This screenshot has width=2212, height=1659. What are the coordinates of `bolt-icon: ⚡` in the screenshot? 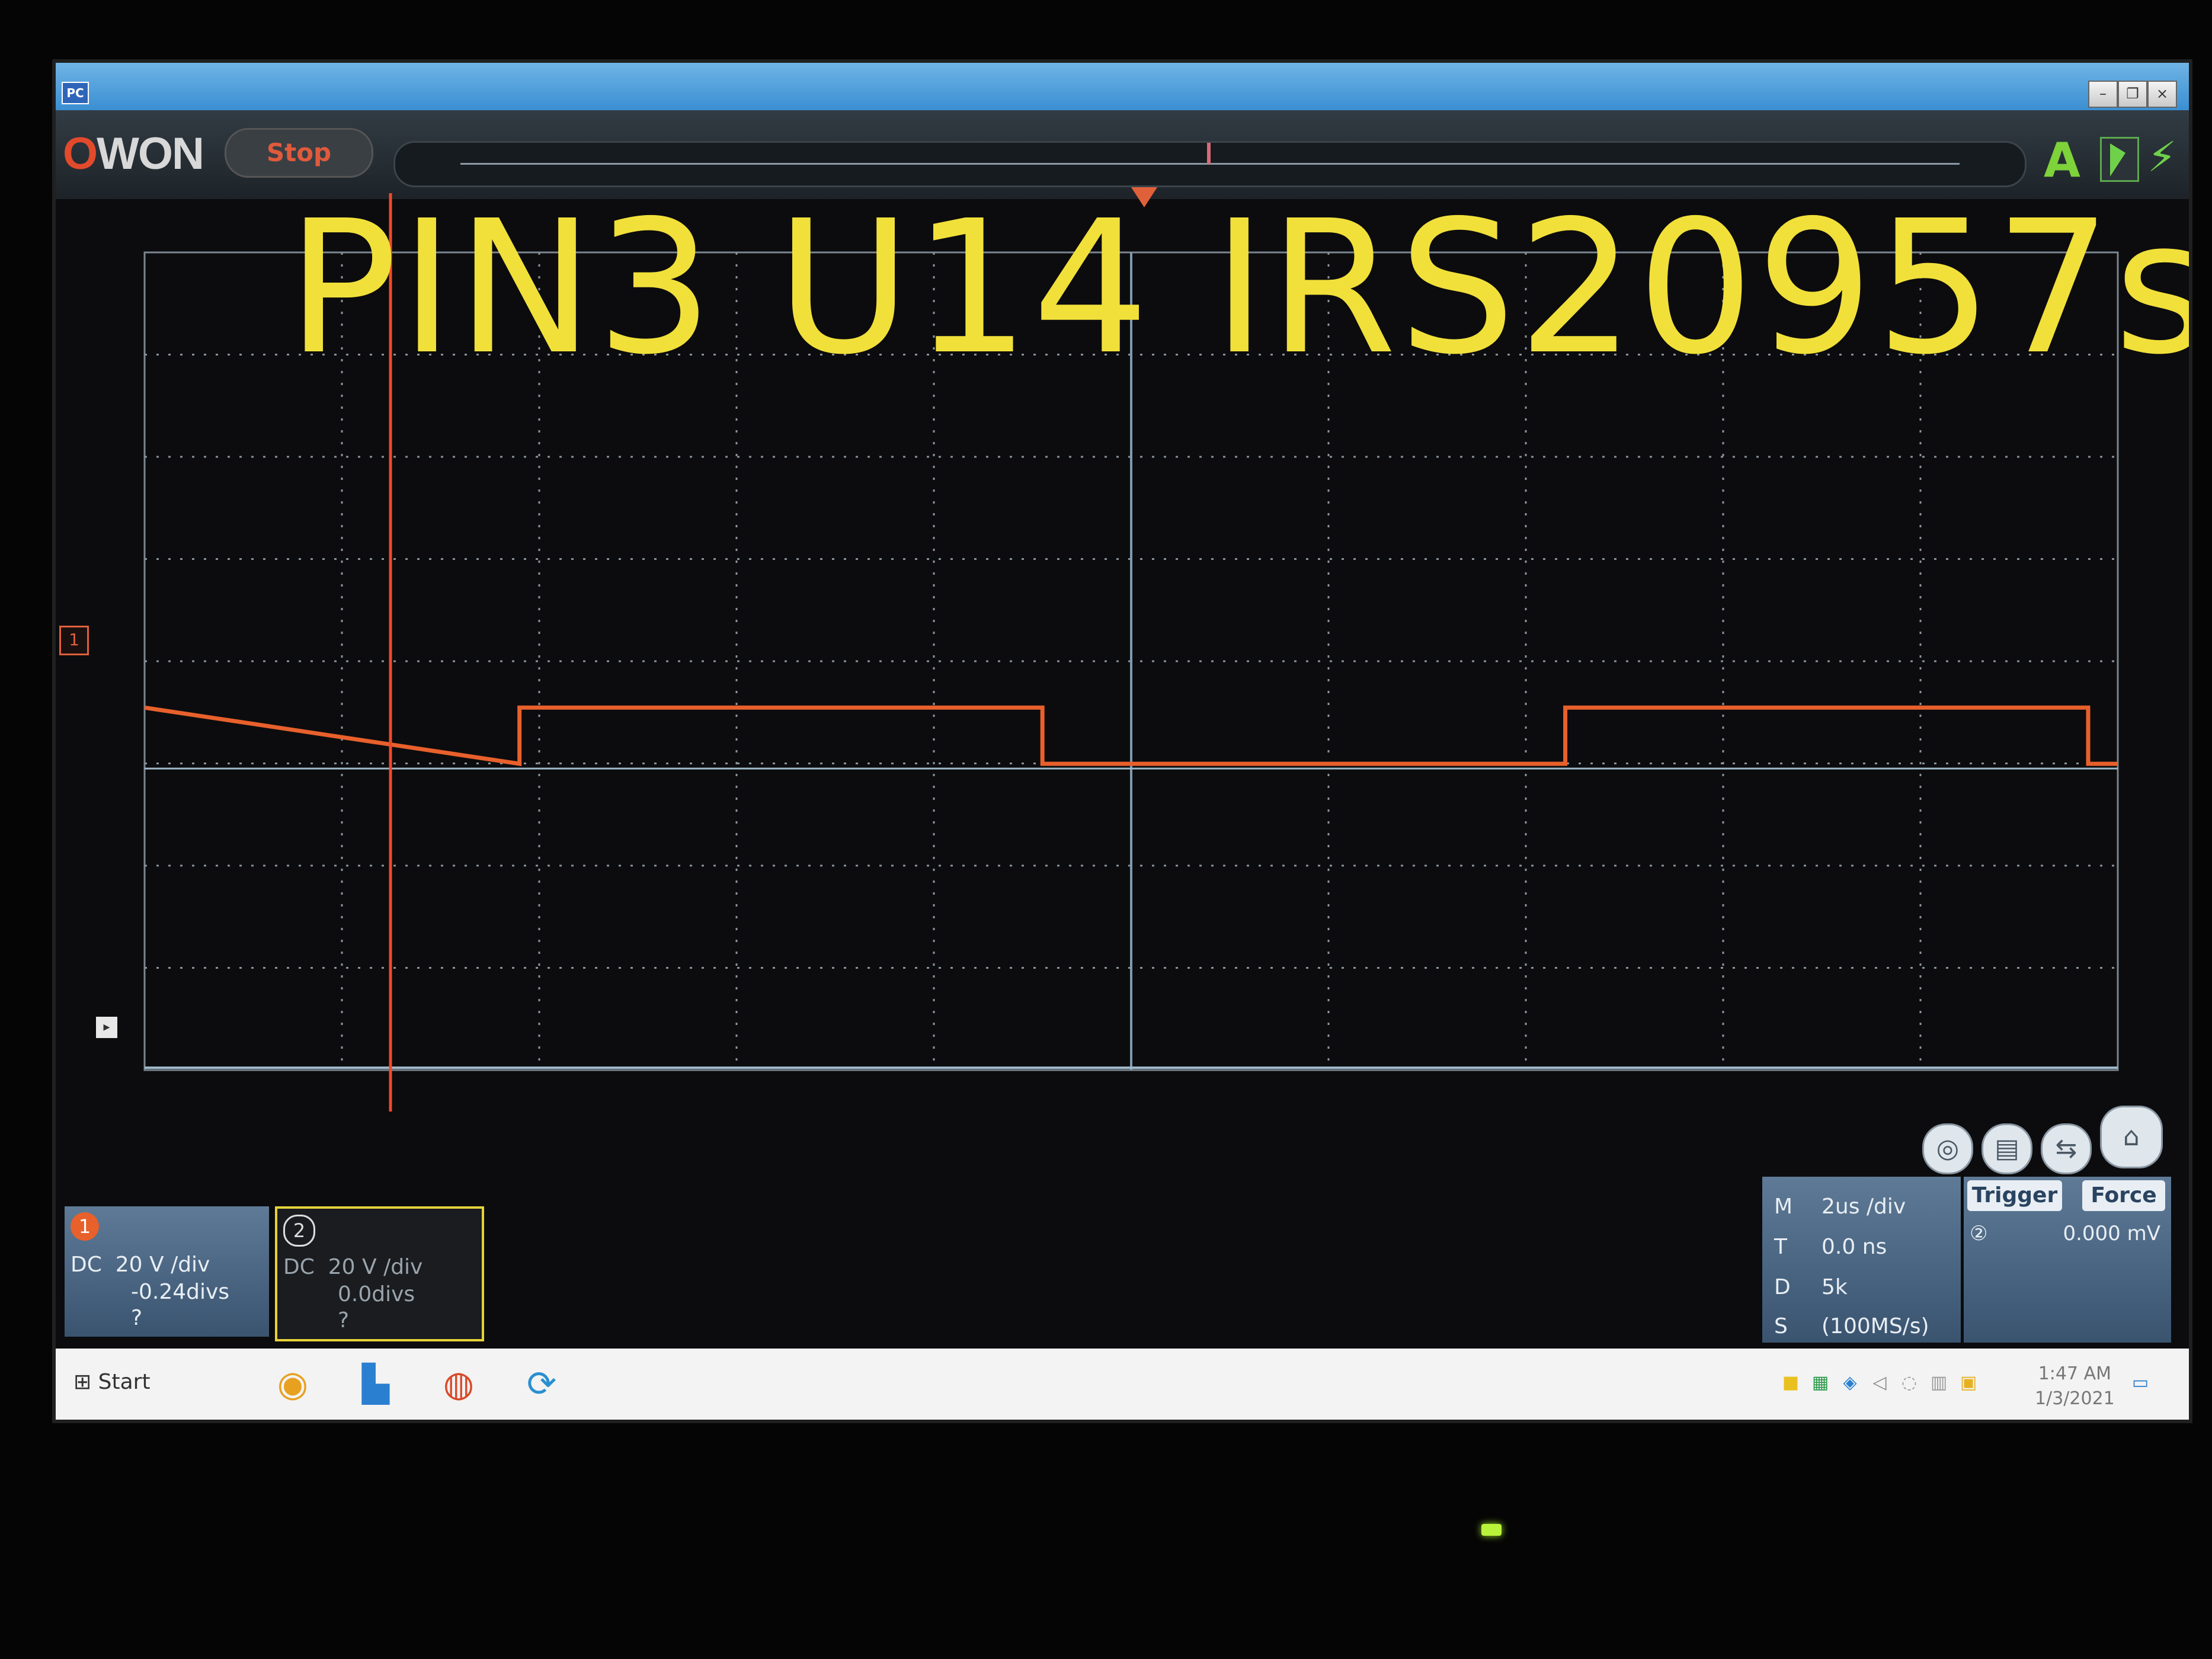 It's located at (2161, 157).